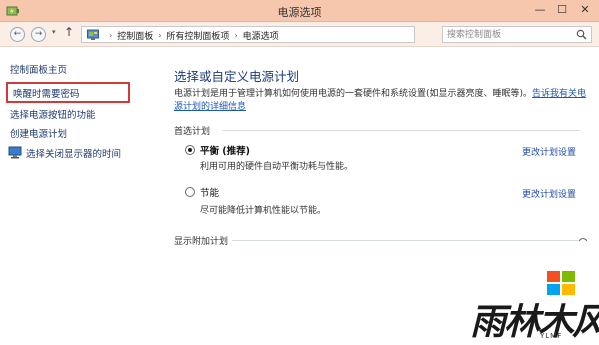  What do you see at coordinates (549, 193) in the screenshot?
I see `change-plan-settings-link-power-saver: 更改计划设置` at bounding box center [549, 193].